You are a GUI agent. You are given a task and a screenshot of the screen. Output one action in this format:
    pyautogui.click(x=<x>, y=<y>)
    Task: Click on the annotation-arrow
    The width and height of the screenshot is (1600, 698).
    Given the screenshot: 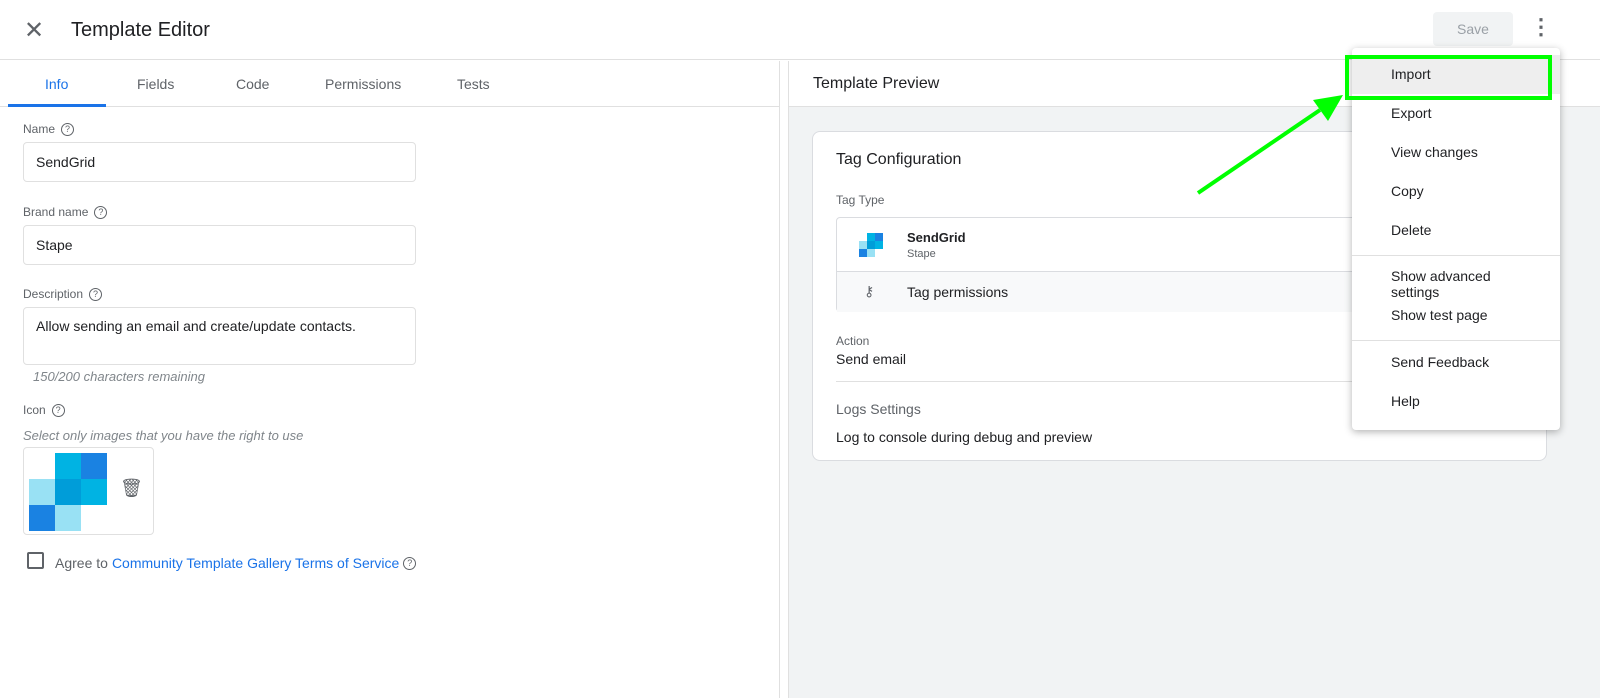 What is the action you would take?
    pyautogui.click(x=1269, y=145)
    